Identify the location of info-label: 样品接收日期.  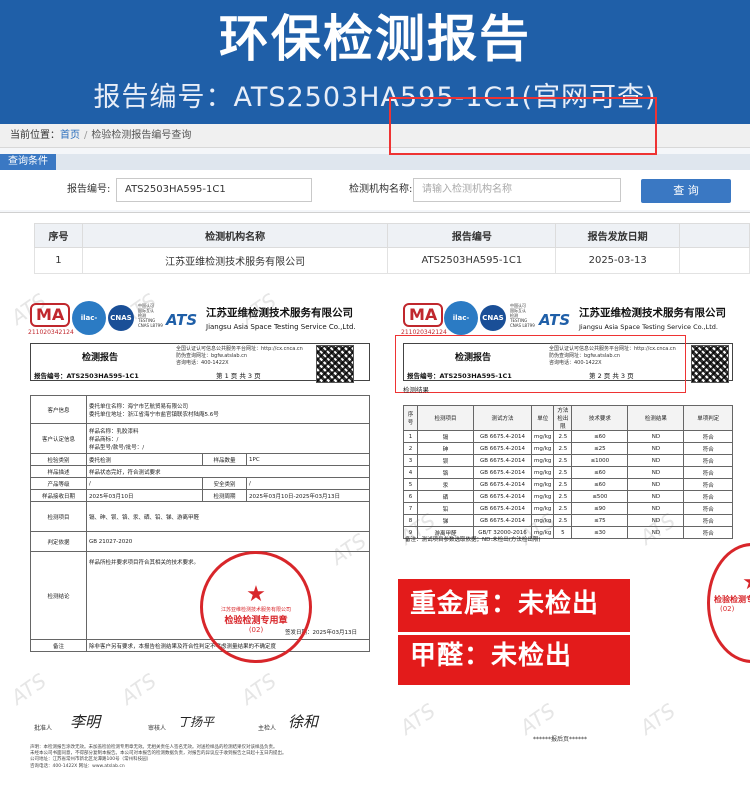
(58, 495).